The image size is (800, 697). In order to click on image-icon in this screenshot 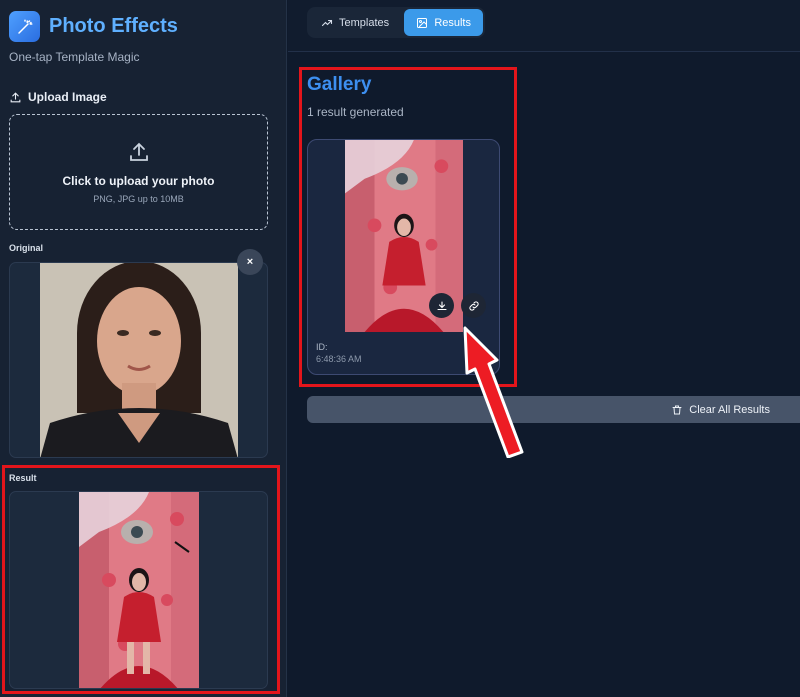, I will do `click(422, 22)`.